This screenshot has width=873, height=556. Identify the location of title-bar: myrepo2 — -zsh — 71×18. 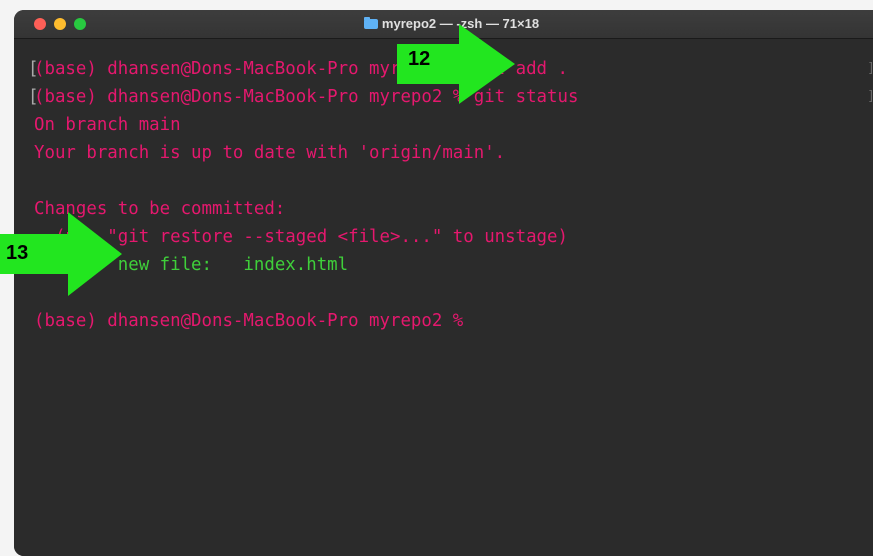
(443, 24).